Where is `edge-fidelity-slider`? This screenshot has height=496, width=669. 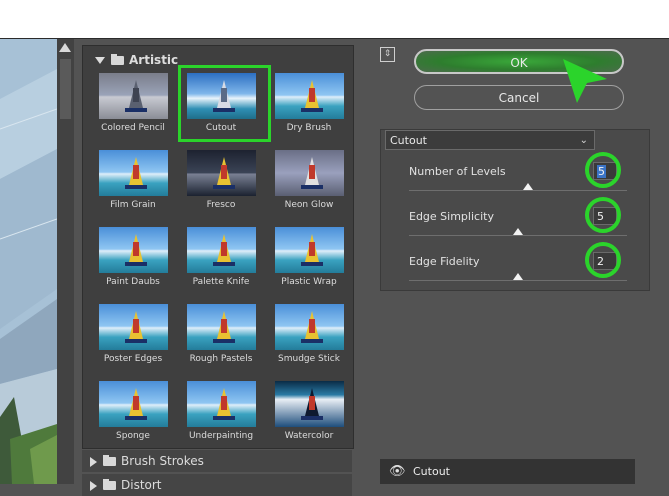 edge-fidelity-slider is located at coordinates (518, 280).